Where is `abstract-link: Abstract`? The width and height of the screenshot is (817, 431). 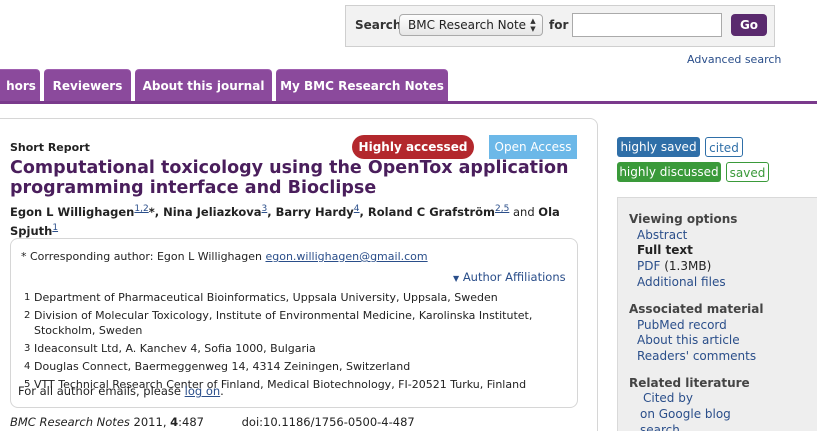
abstract-link: Abstract is located at coordinates (662, 235).